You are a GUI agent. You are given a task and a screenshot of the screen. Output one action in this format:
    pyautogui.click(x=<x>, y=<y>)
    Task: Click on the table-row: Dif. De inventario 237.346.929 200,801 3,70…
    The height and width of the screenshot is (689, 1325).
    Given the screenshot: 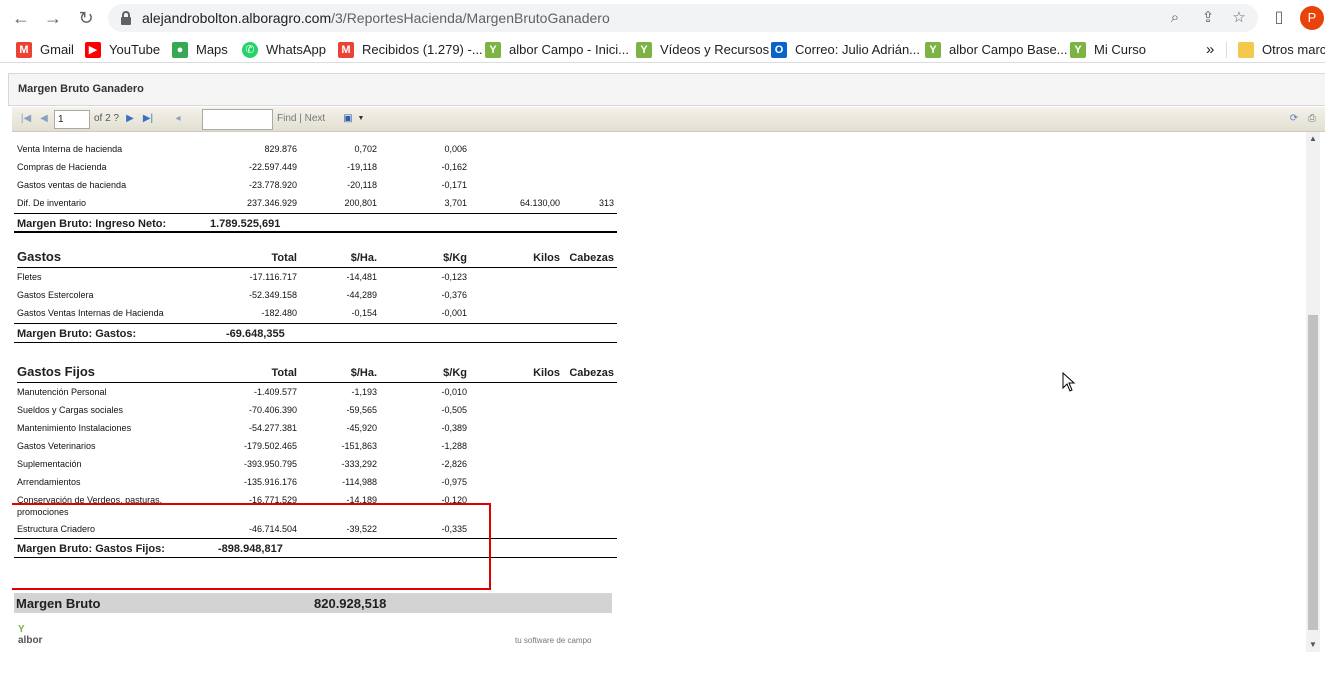 What is the action you would take?
    pyautogui.click(x=315, y=203)
    